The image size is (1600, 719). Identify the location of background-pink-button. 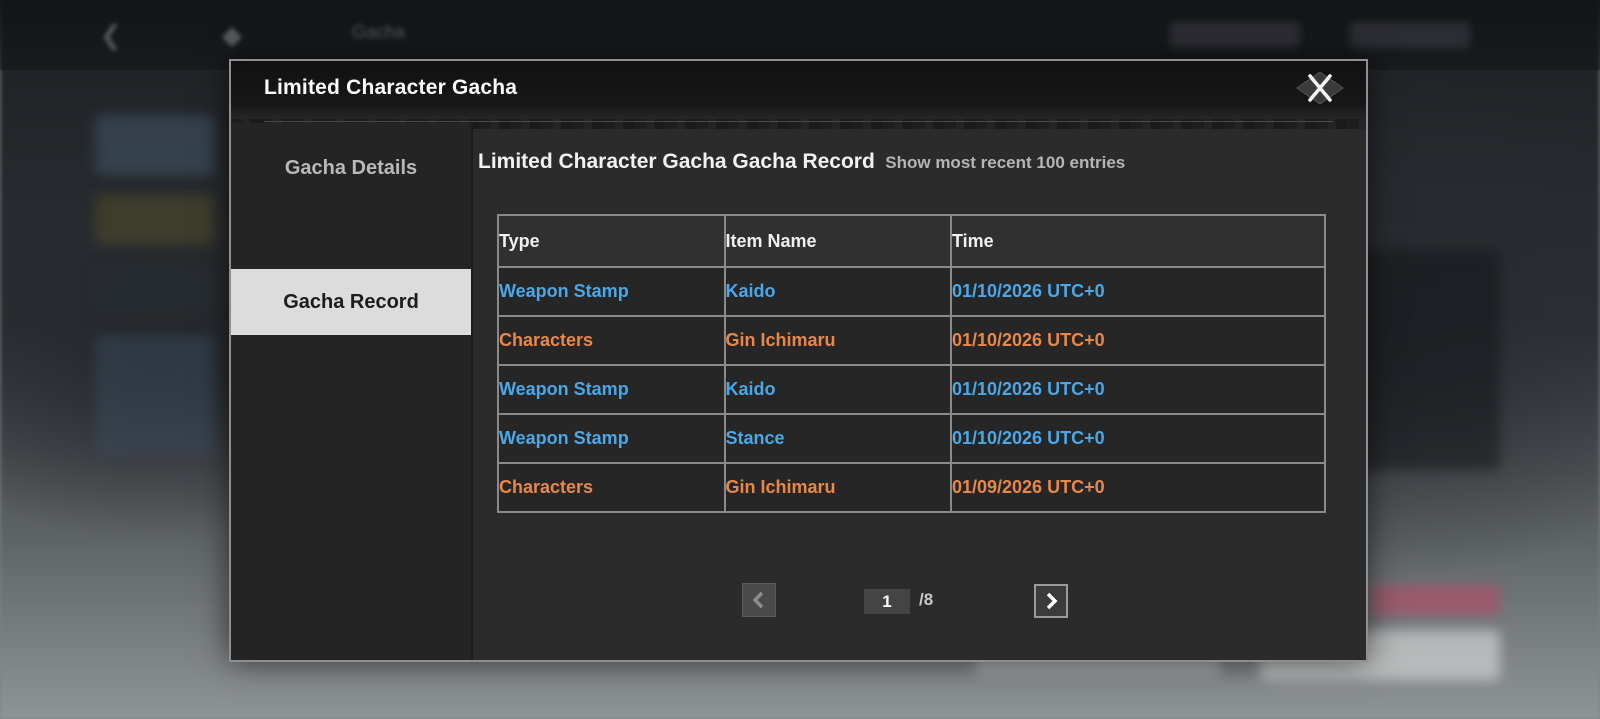
(1435, 600).